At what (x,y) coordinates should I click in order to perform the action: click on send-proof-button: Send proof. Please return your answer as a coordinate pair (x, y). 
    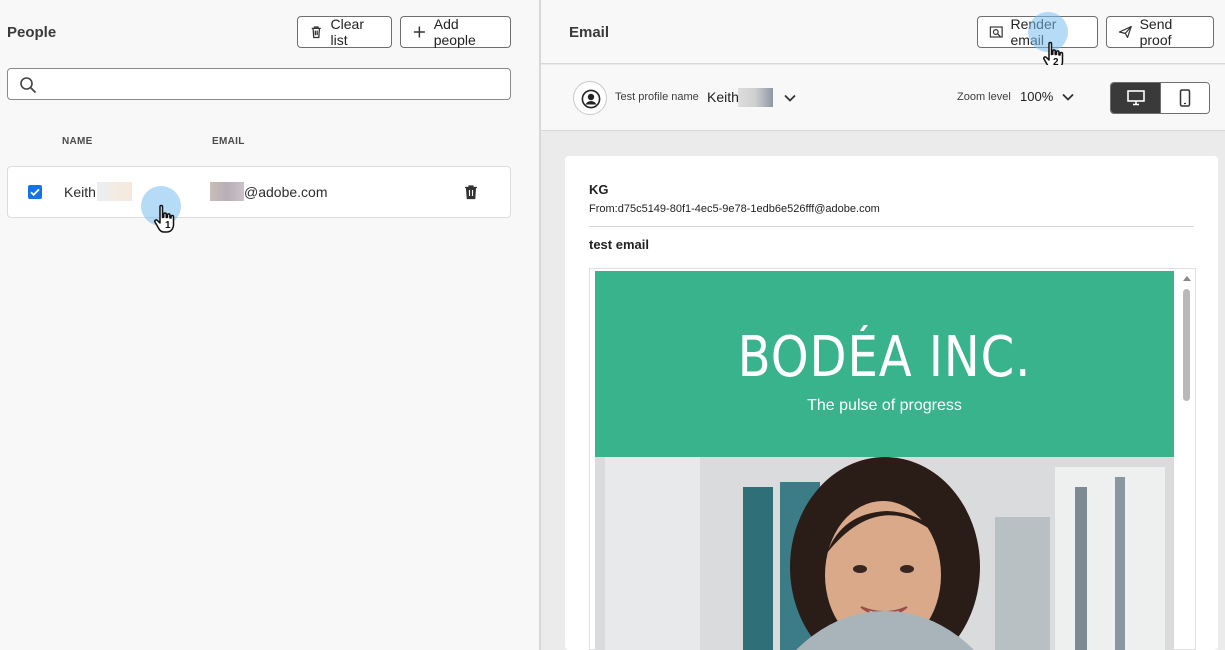
    Looking at the image, I should click on (1160, 32).